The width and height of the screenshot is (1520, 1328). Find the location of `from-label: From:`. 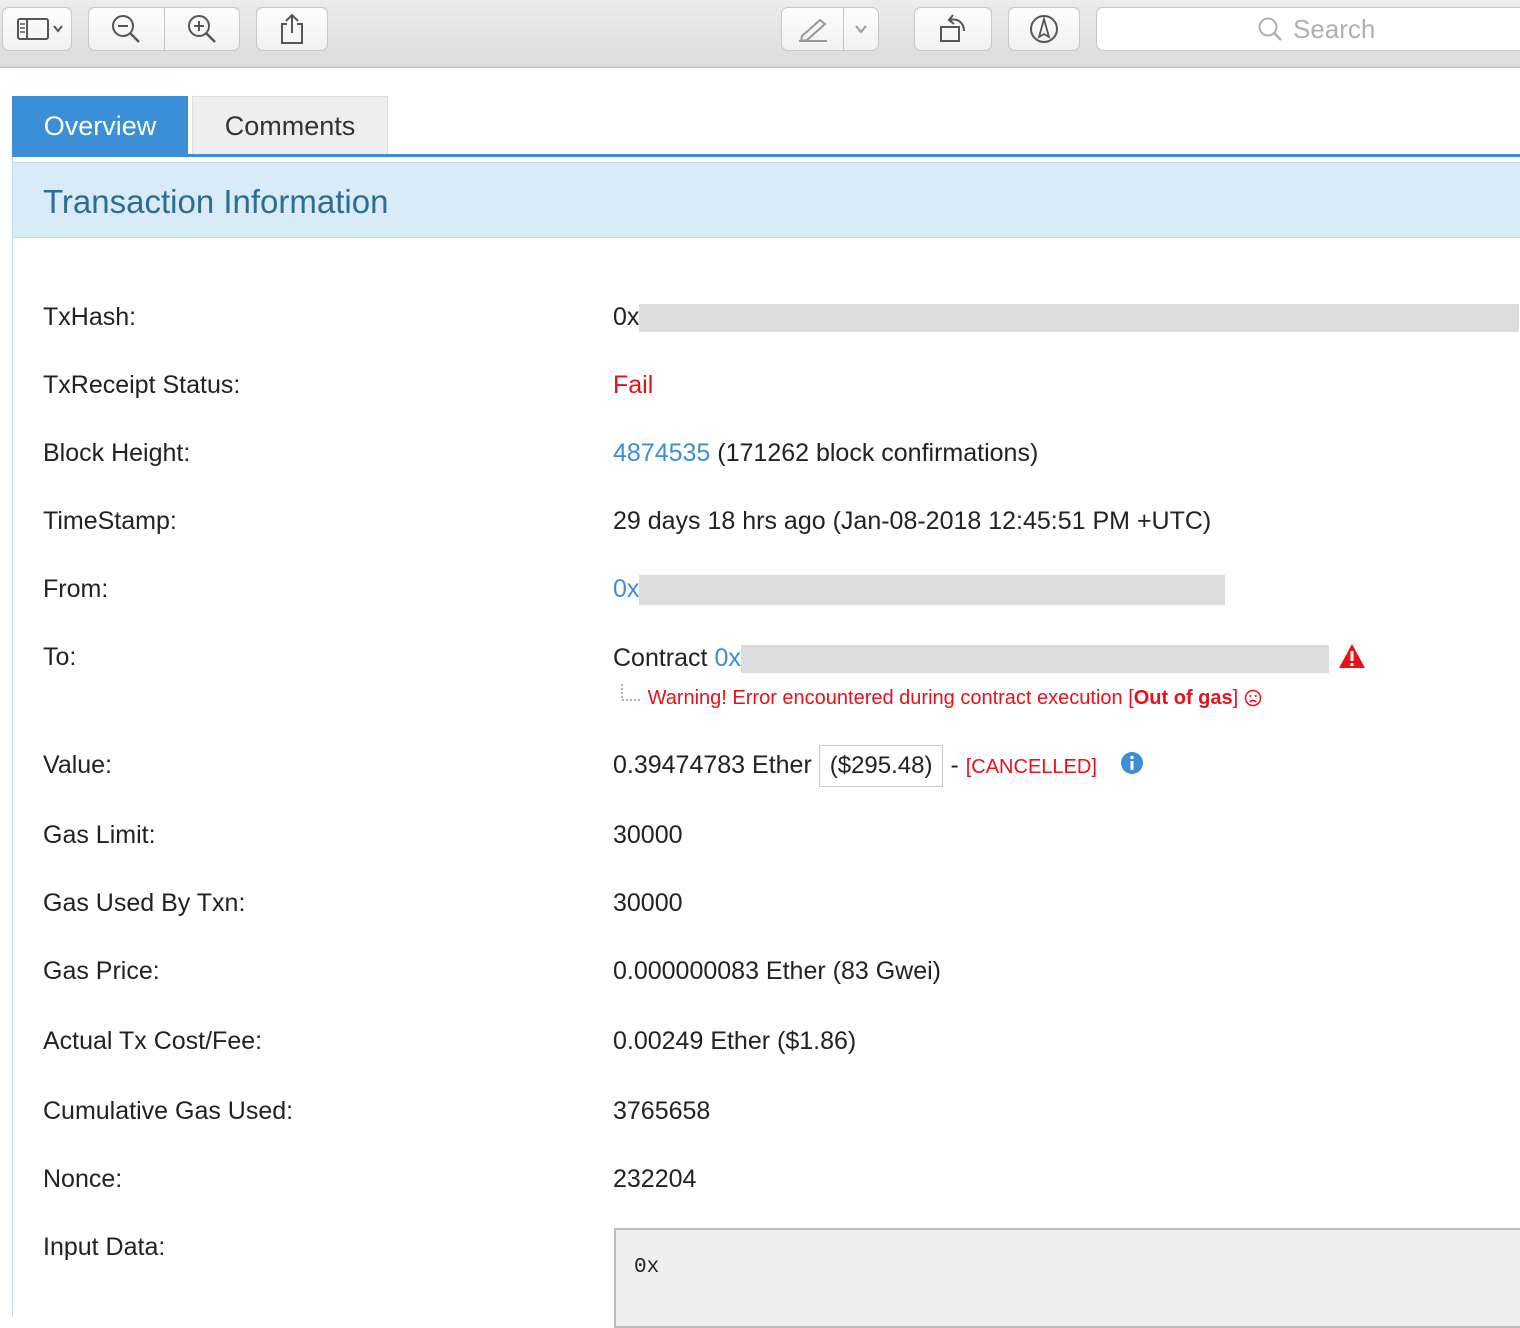

from-label: From: is located at coordinates (76, 589).